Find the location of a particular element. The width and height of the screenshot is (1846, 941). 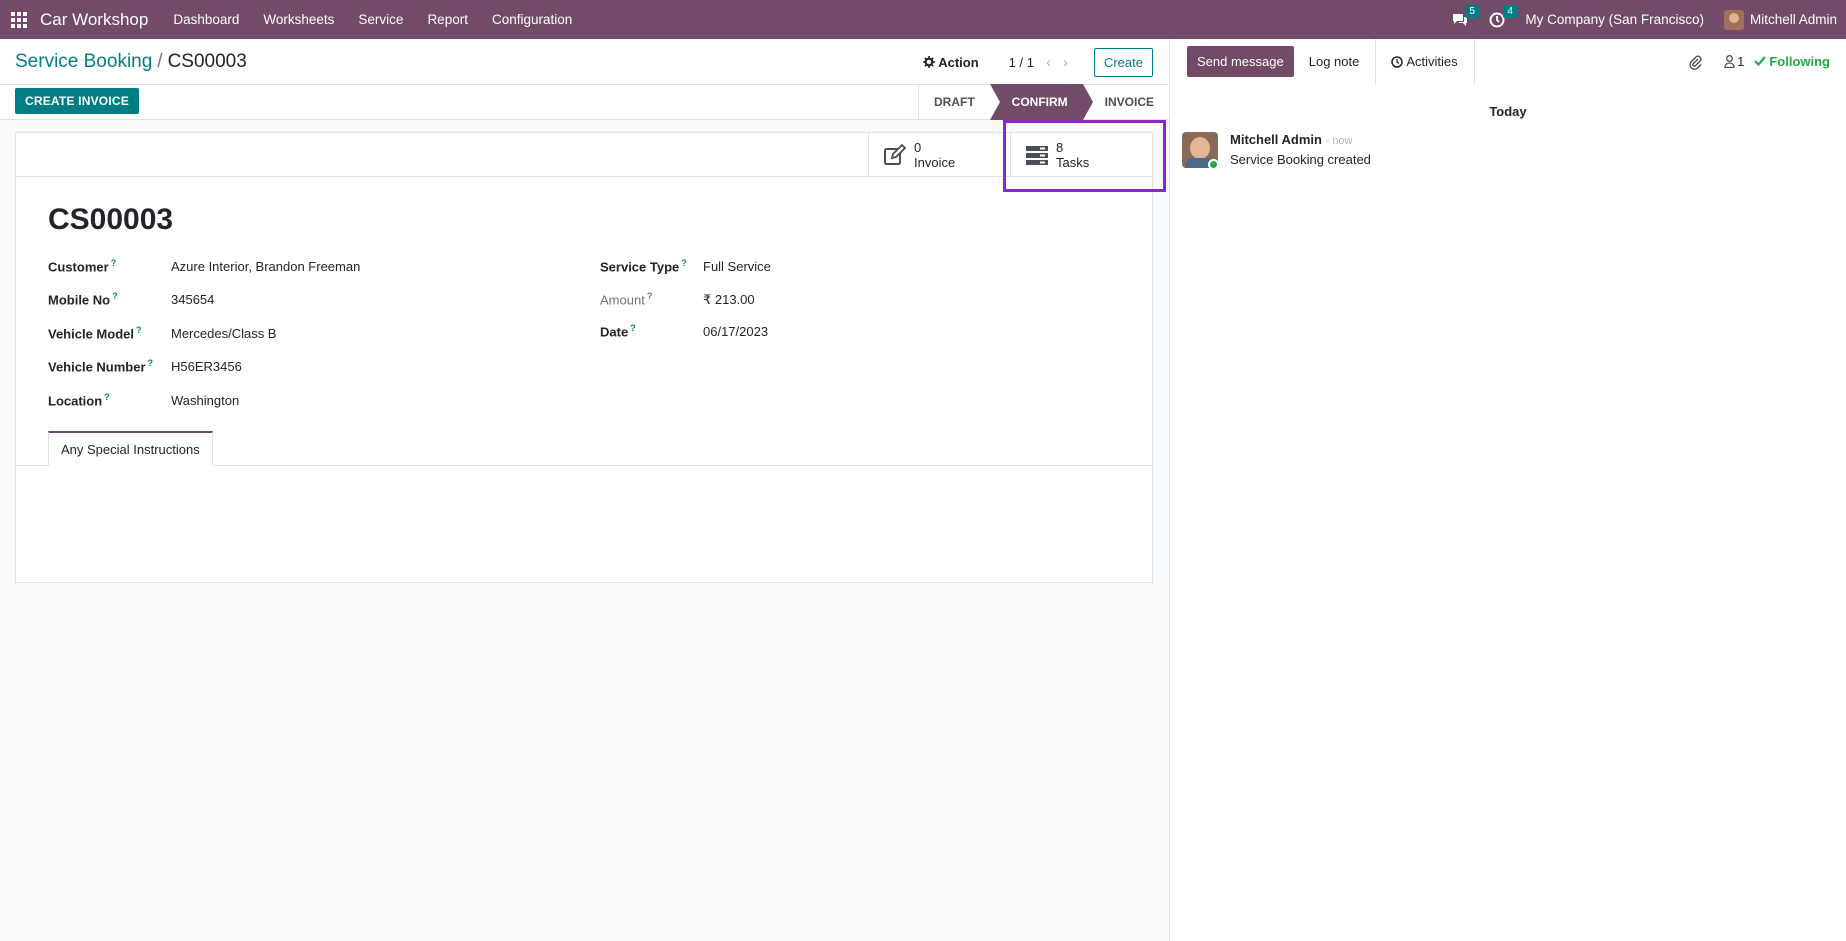

messages-systray: 5 is located at coordinates (1465, 16).